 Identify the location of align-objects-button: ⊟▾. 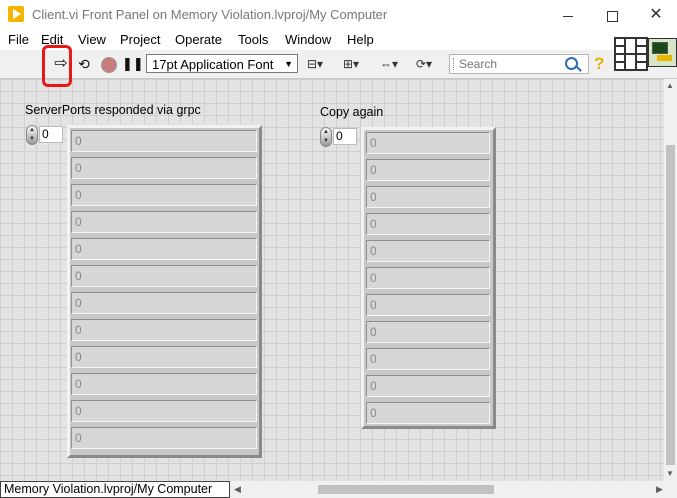
(315, 64).